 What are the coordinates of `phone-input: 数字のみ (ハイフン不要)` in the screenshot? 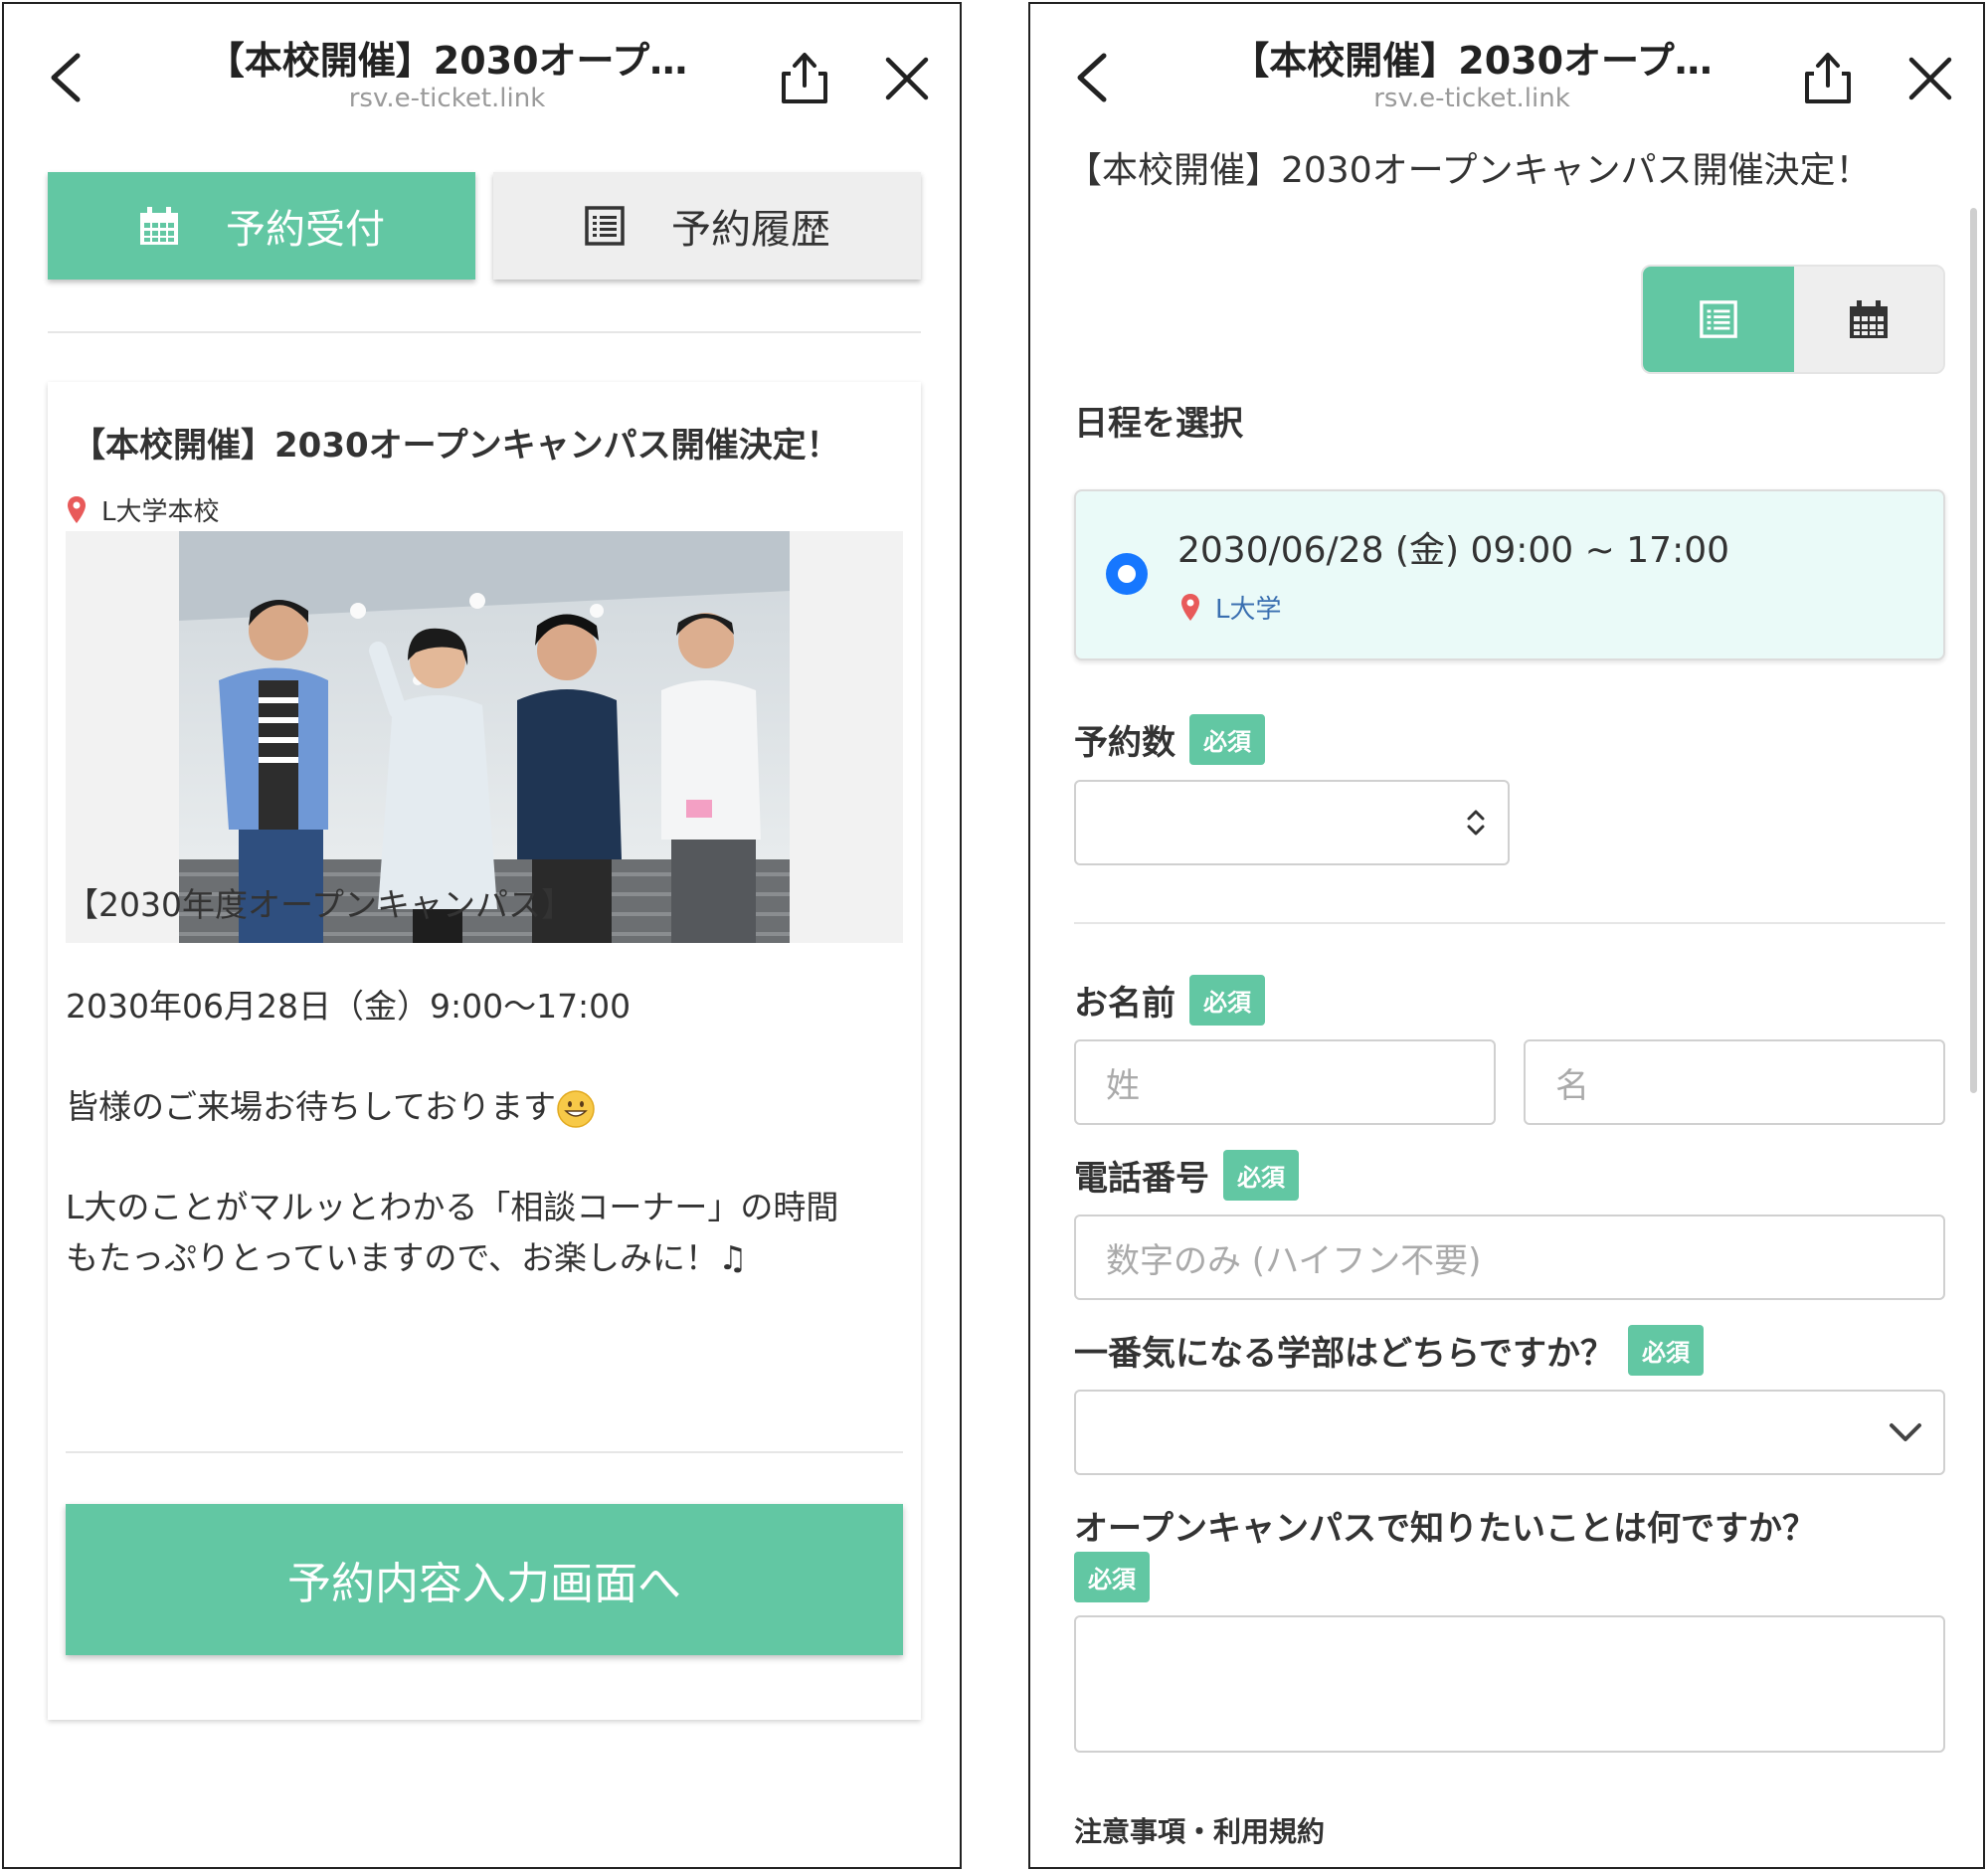 It's located at (1509, 1257).